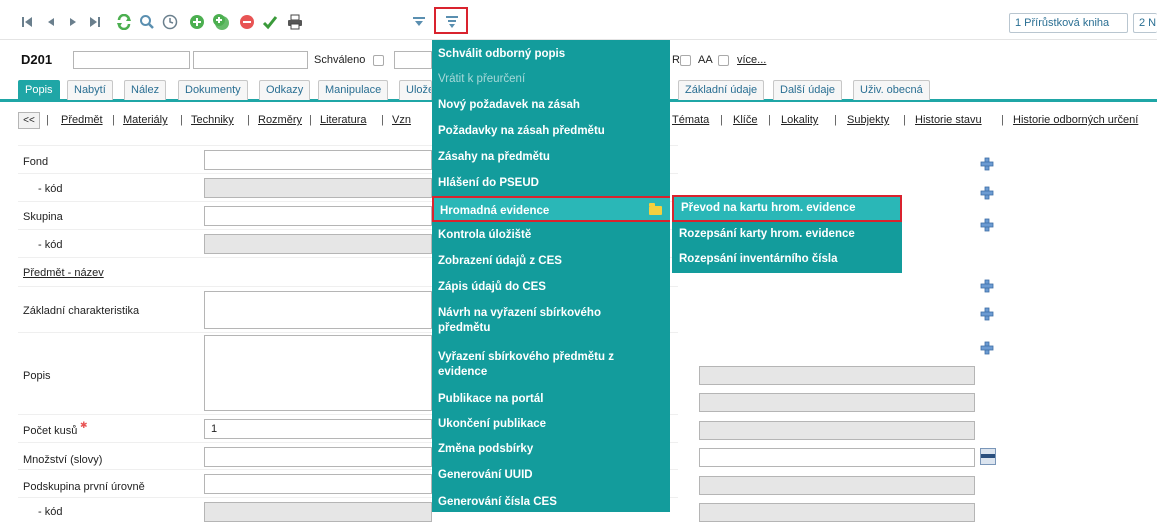 This screenshot has width=1157, height=522. Describe the element at coordinates (492, 287) in the screenshot. I see `menu-zapis-ces: Zápis údajů do CES` at that location.